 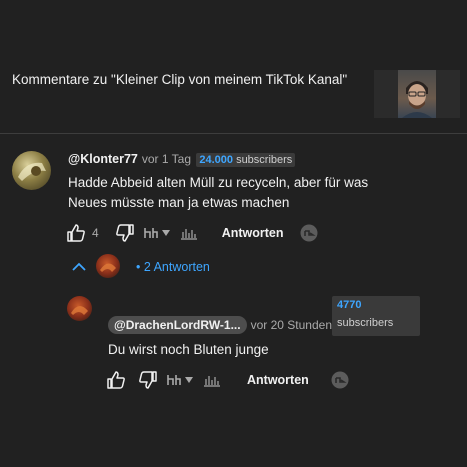 I want to click on replies-count-label: • 2 Antworten, so click(x=173, y=267).